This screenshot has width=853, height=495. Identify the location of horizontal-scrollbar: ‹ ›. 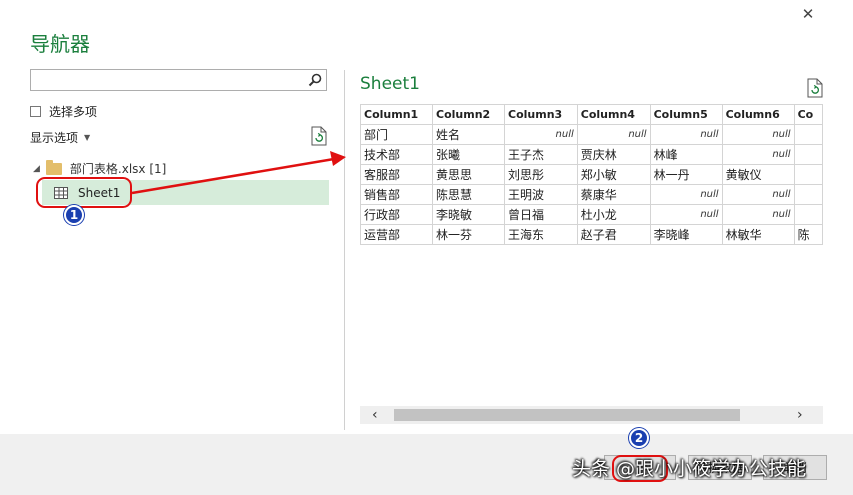
(591, 415).